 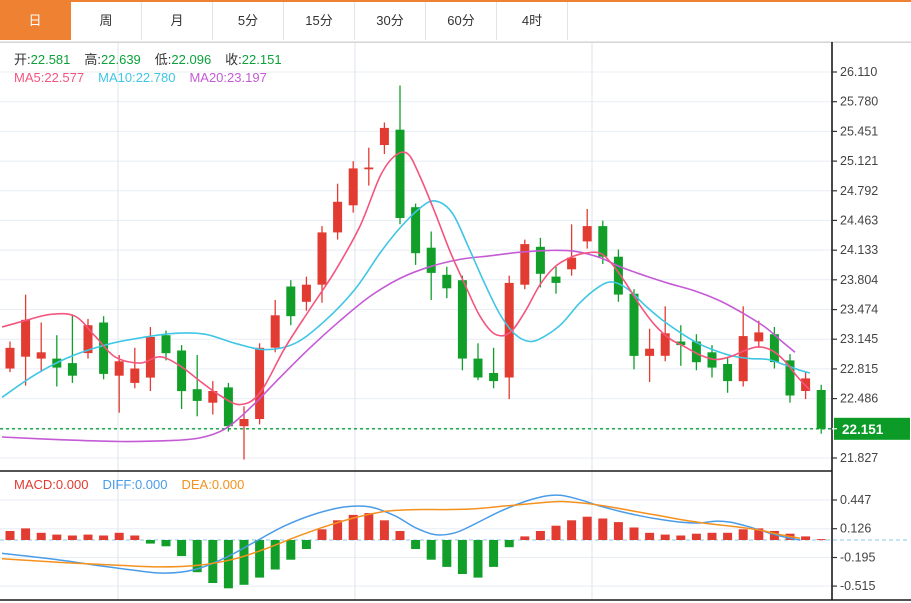 I want to click on ohlc-readout: 开:22.581 高:22.639 低:22.096 收:22.151, so click(x=155, y=58).